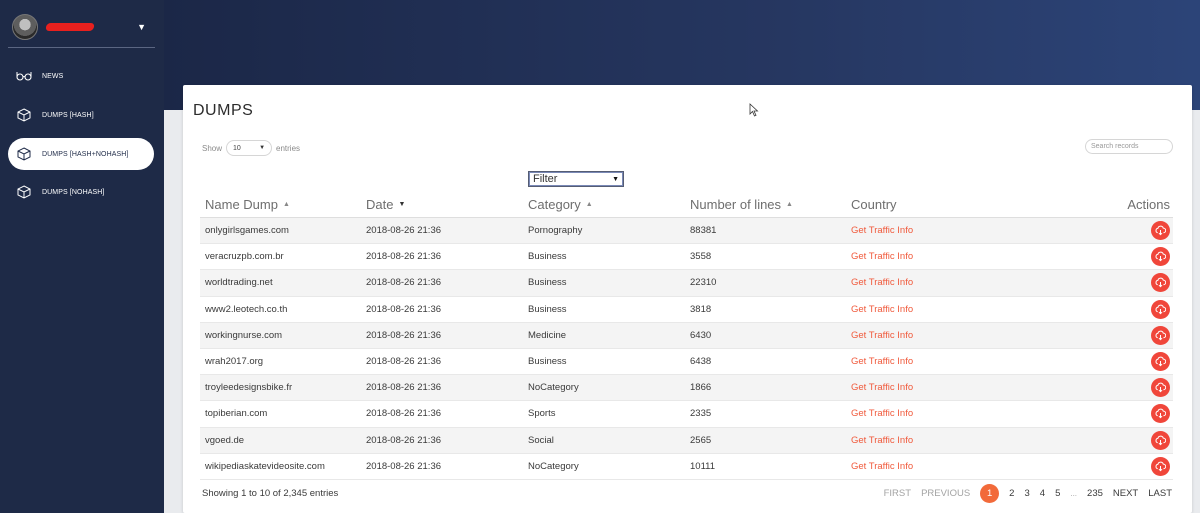  I want to click on page-previous-button: PREVIOUS, so click(945, 493).